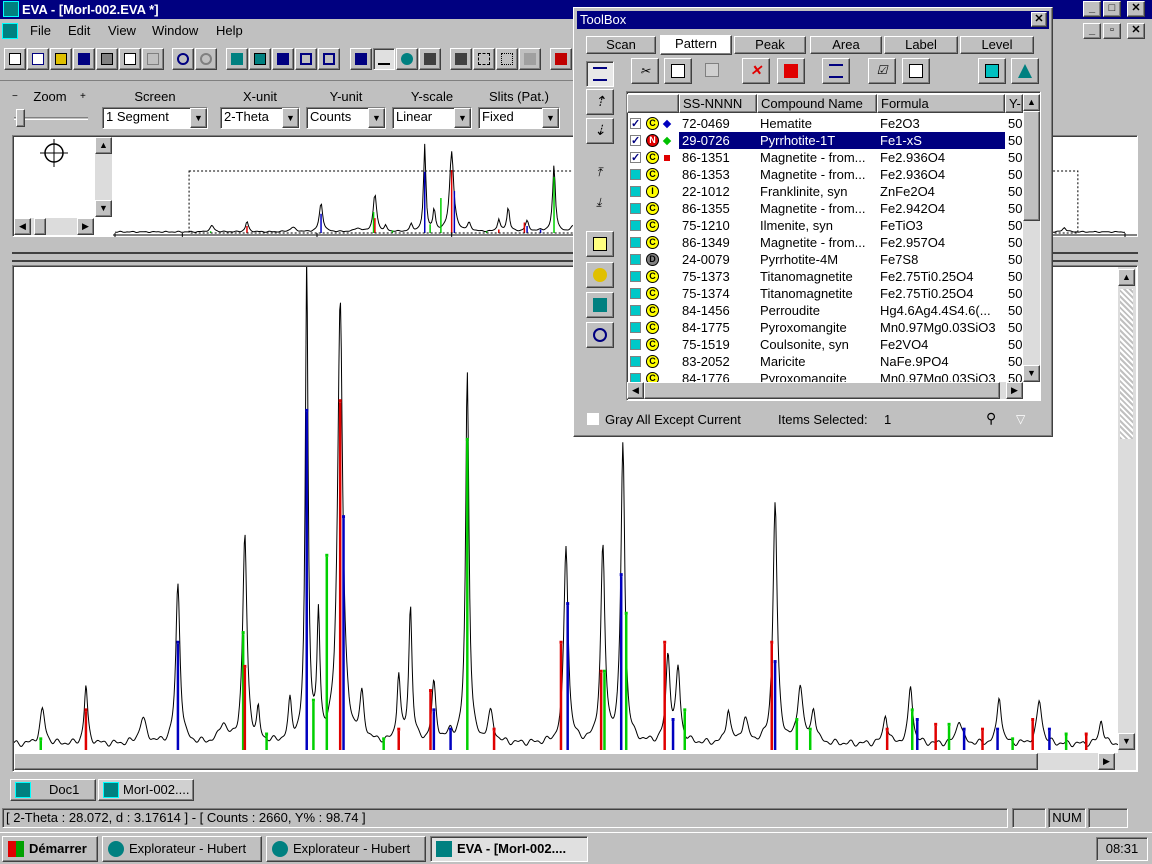 The height and width of the screenshot is (864, 1152). What do you see at coordinates (825, 242) in the screenshot?
I see `table-row: C 86-1349 Magnetite - from... Fe2.957O4 50` at bounding box center [825, 242].